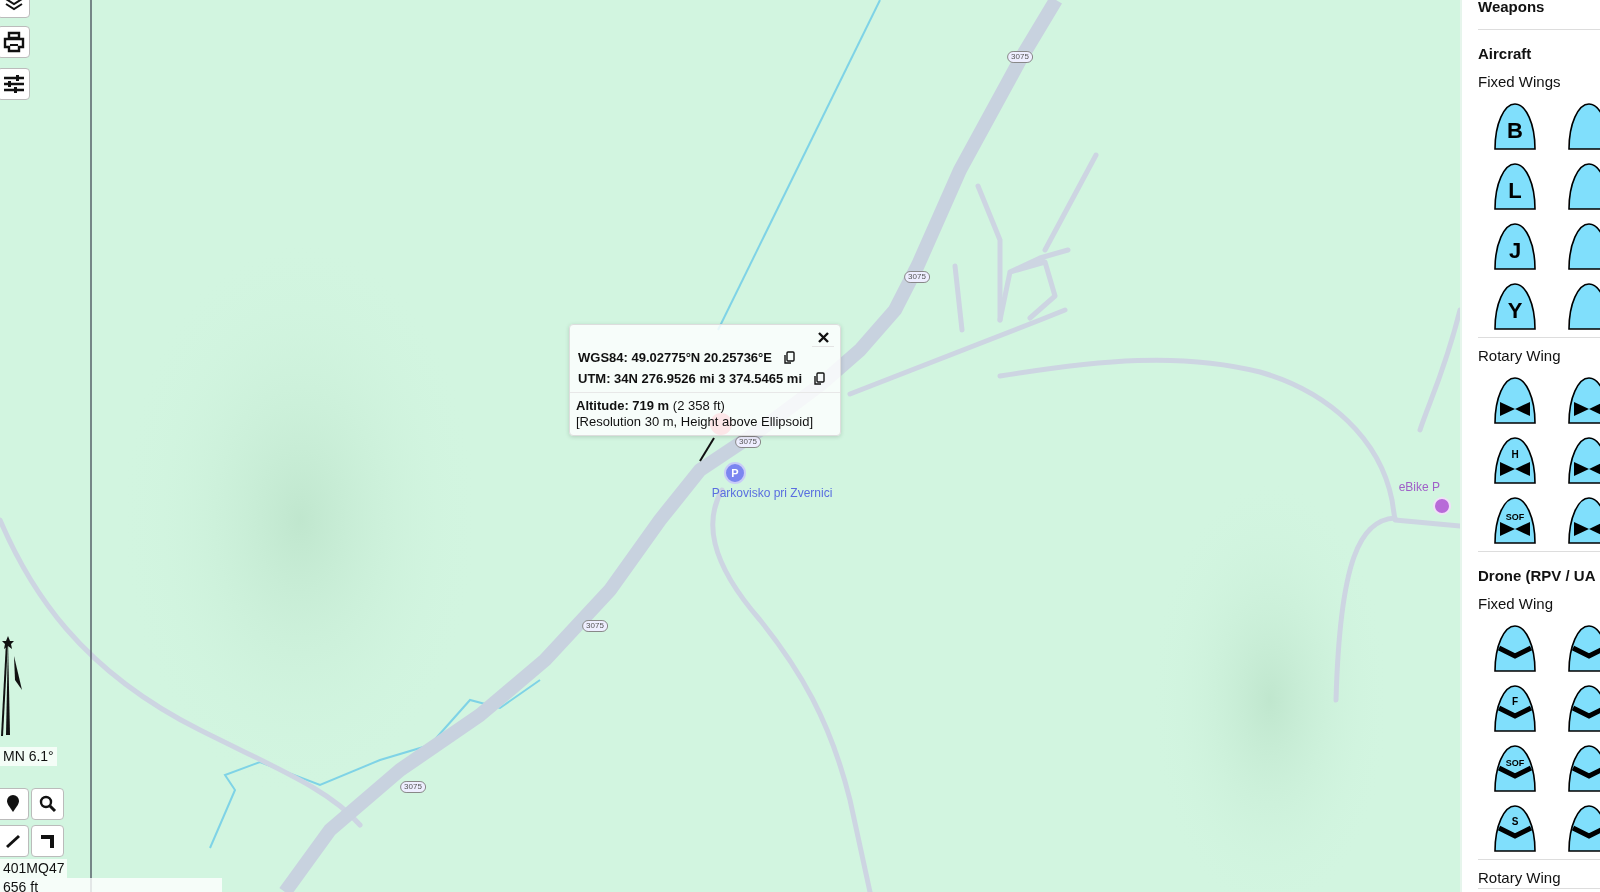 Image resolution: width=1600 pixels, height=892 pixels. I want to click on print-button, so click(15, 42).